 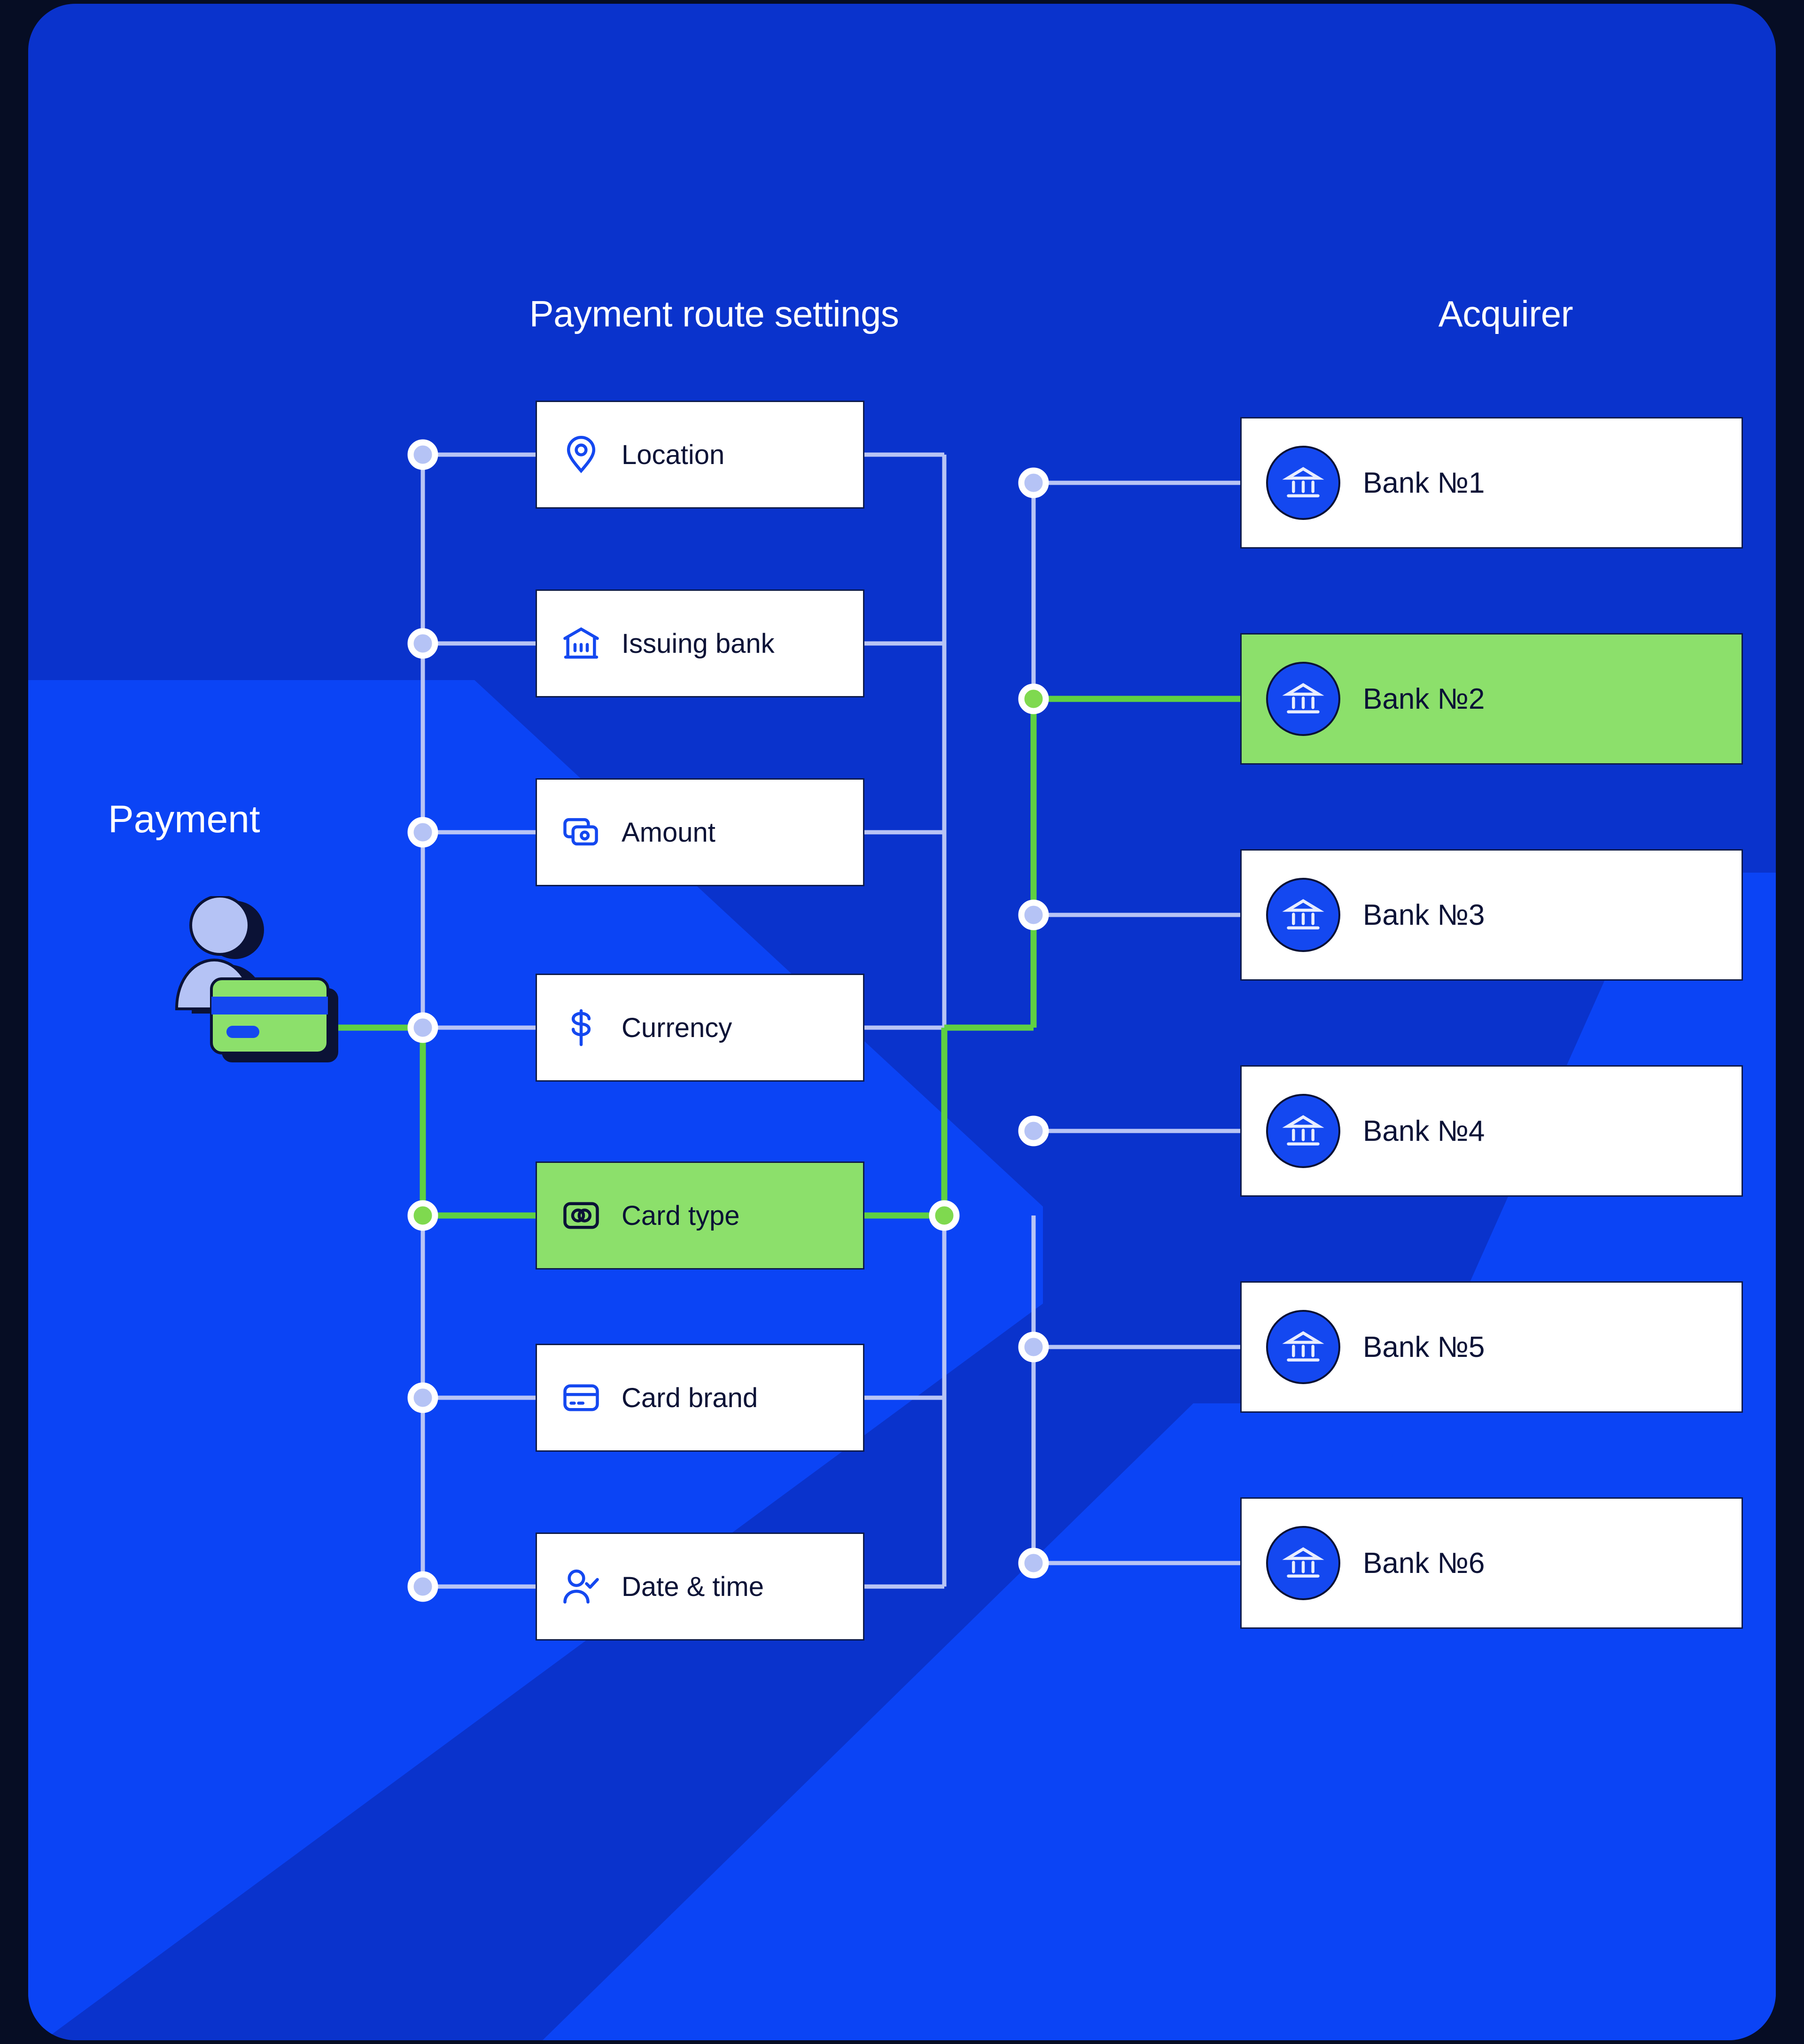 I want to click on route-card-amount: Amount, so click(x=706, y=838).